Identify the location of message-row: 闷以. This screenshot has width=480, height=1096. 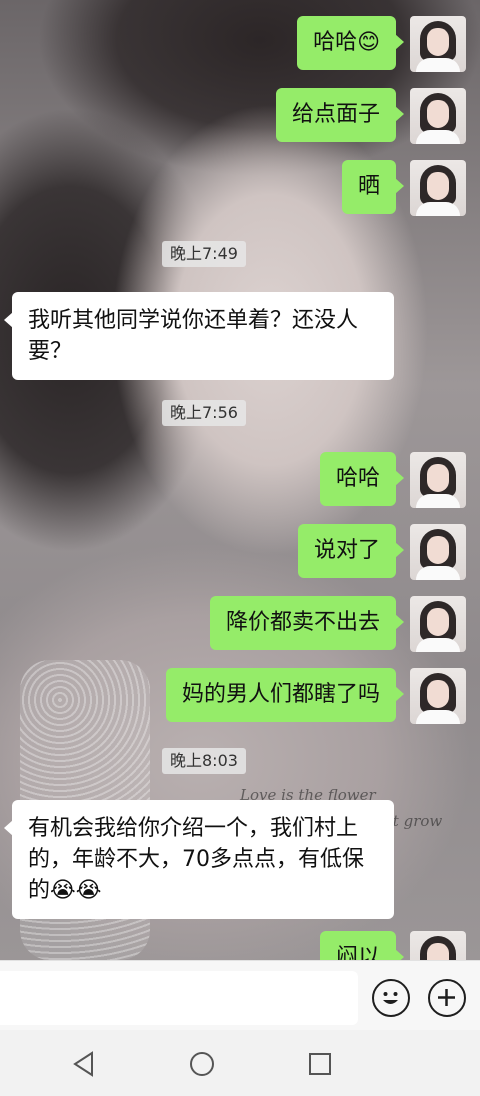
(392, 945).